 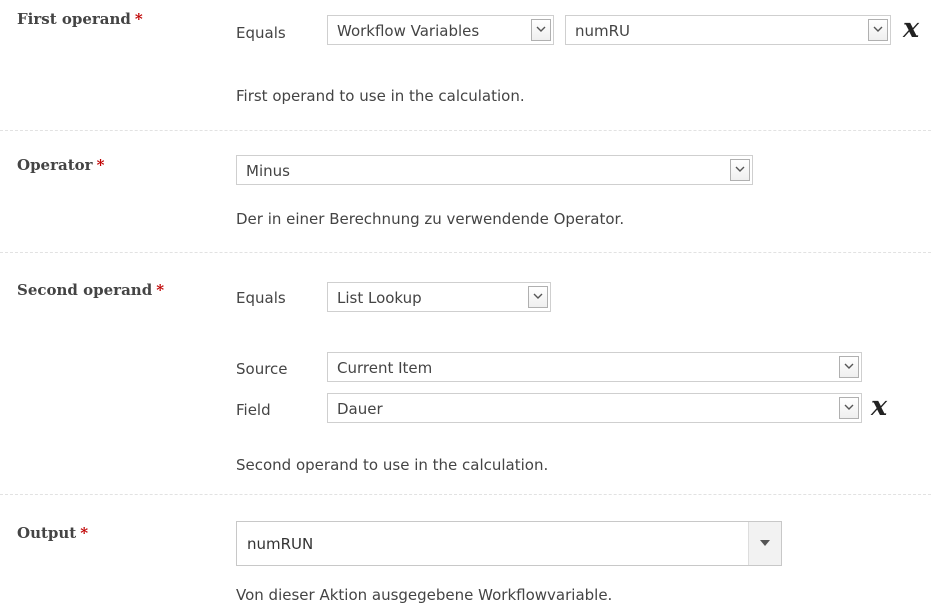 What do you see at coordinates (55, 165) in the screenshot?
I see `operator-label-text: Operator` at bounding box center [55, 165].